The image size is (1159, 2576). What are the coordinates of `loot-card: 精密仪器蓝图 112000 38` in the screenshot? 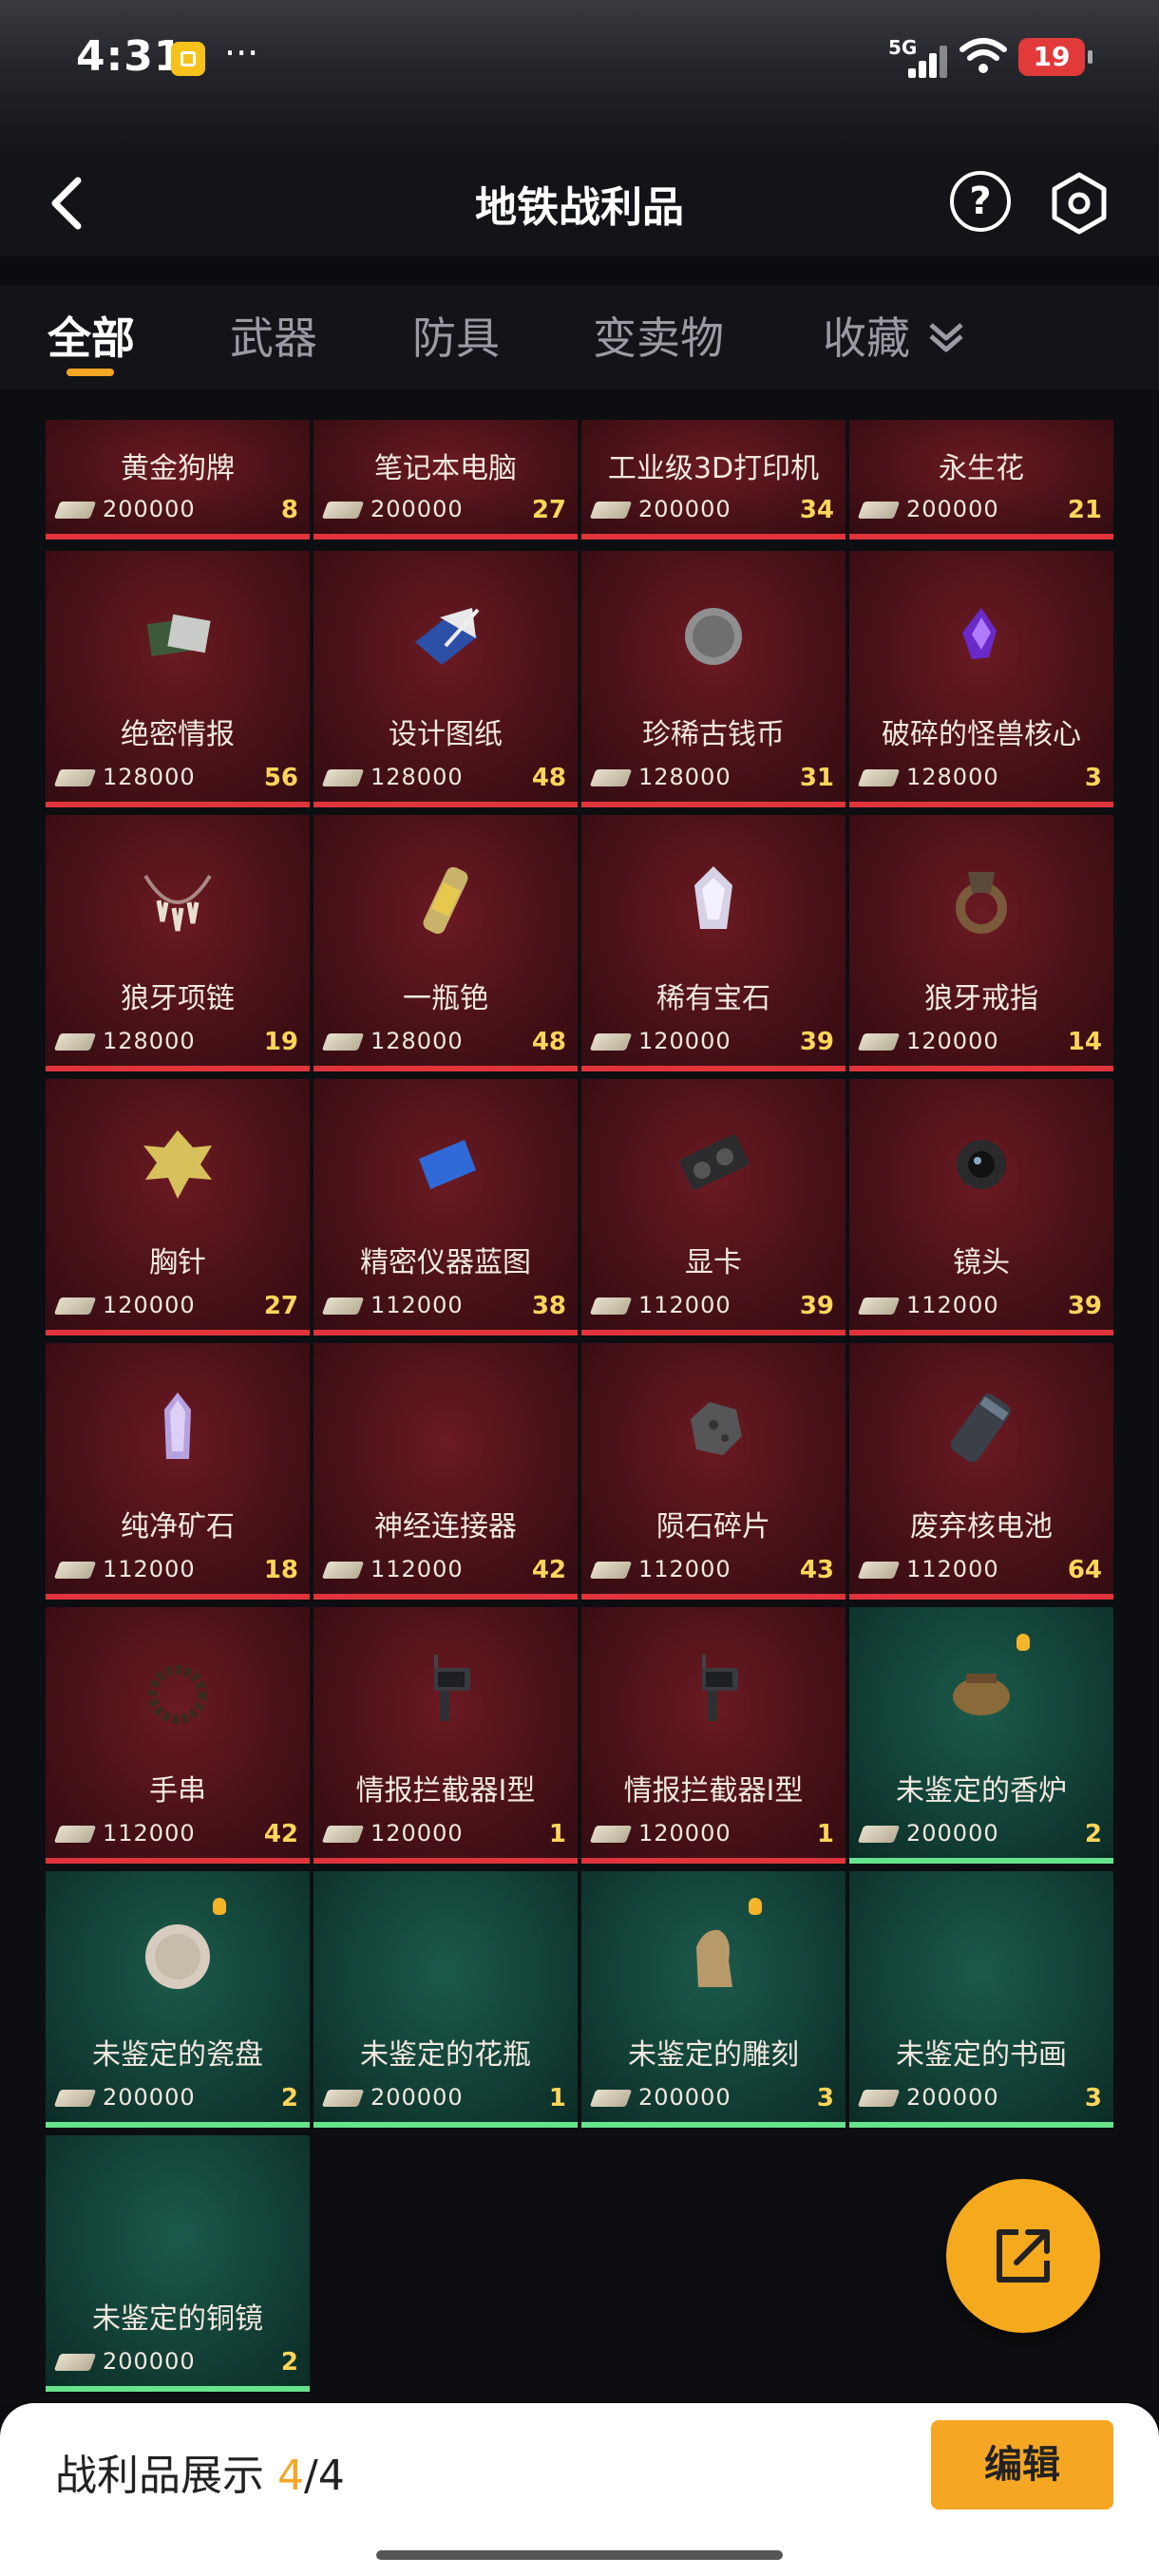 It's located at (446, 1207).